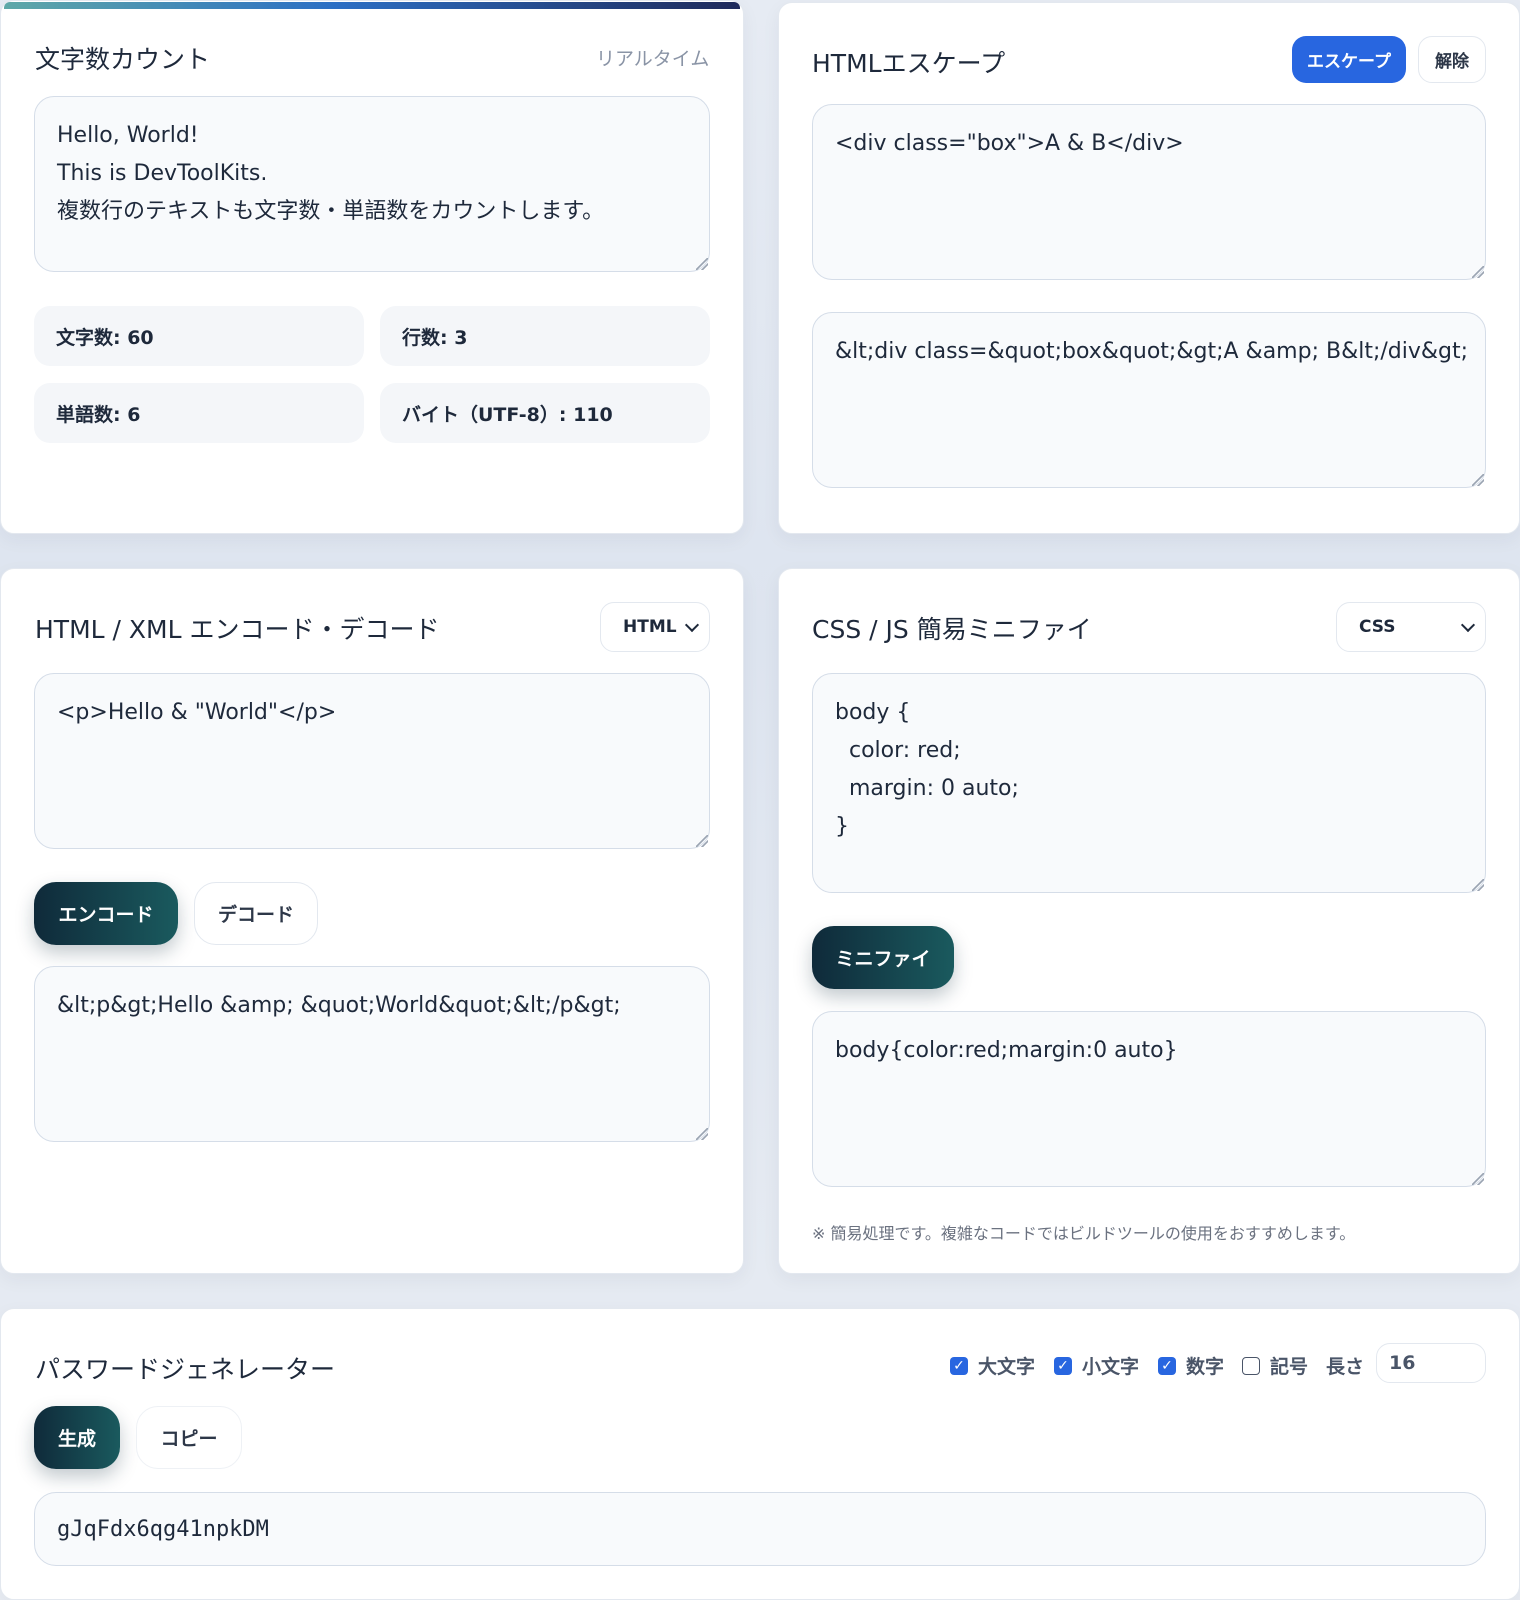 This screenshot has height=1600, width=1520. Describe the element at coordinates (1411, 627) in the screenshot. I see `lang-select: CSS` at that location.